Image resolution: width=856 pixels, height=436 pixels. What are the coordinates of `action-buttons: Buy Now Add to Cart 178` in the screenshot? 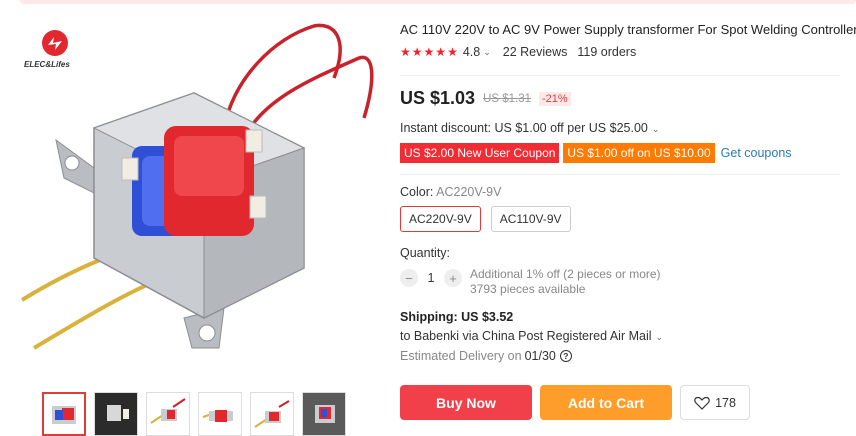 It's located at (575, 402).